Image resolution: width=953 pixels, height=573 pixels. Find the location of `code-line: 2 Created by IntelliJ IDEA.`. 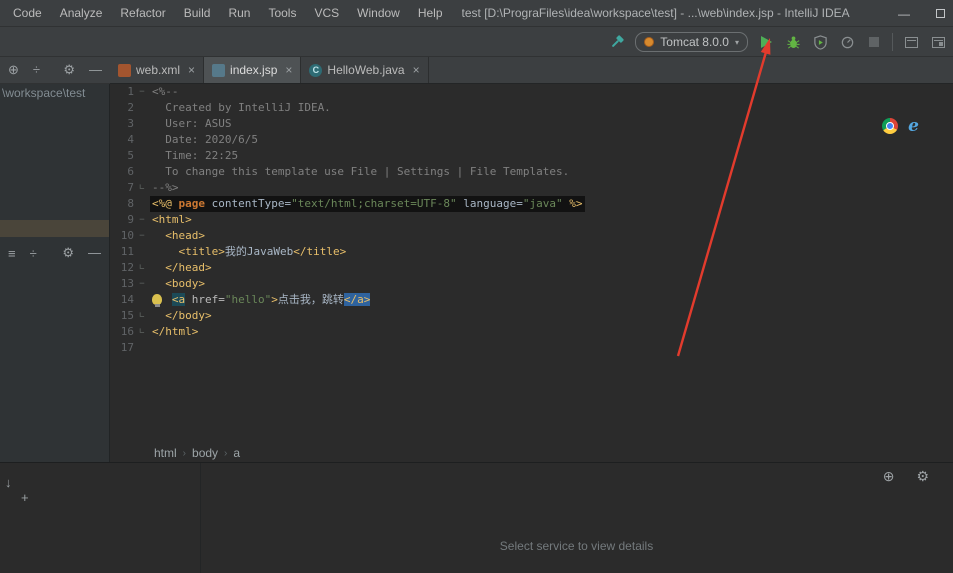

code-line: 2 Created by IntelliJ IDEA. is located at coordinates (531, 108).